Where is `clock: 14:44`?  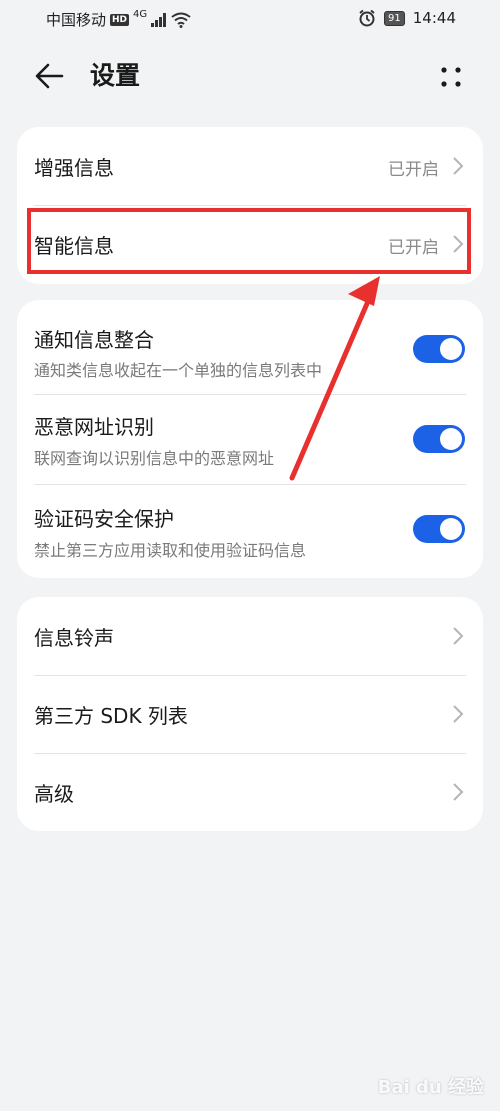 clock: 14:44 is located at coordinates (434, 18).